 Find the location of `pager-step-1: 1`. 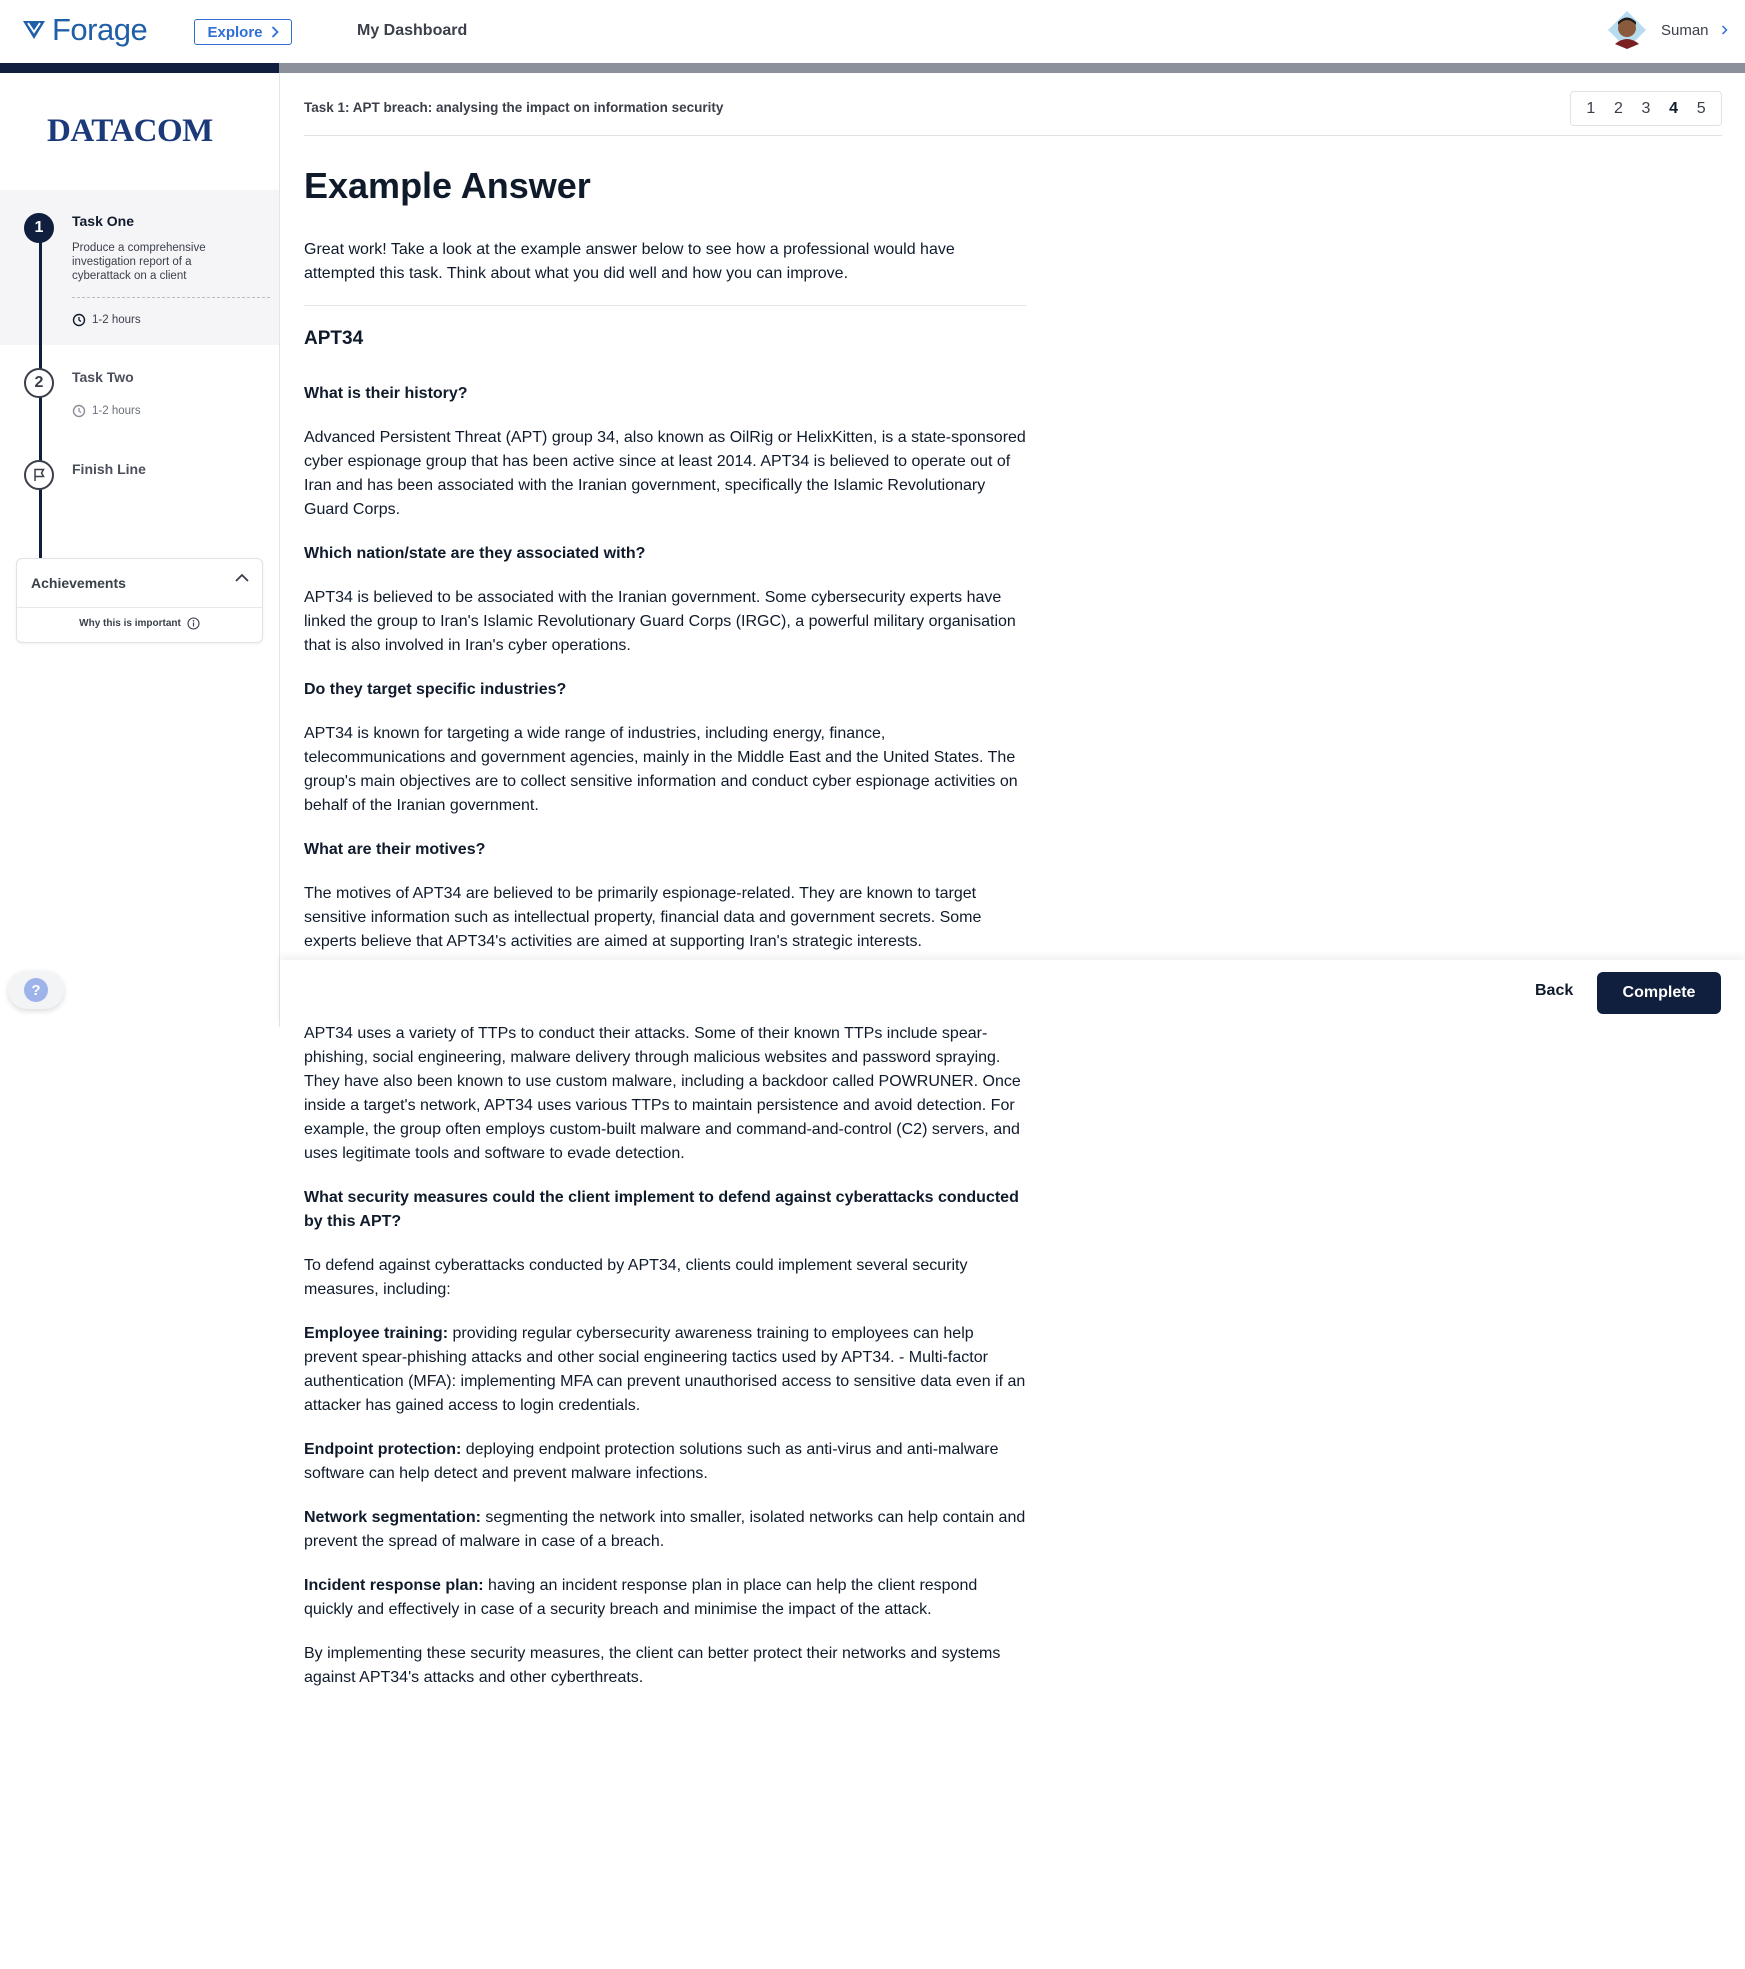

pager-step-1: 1 is located at coordinates (1591, 109).